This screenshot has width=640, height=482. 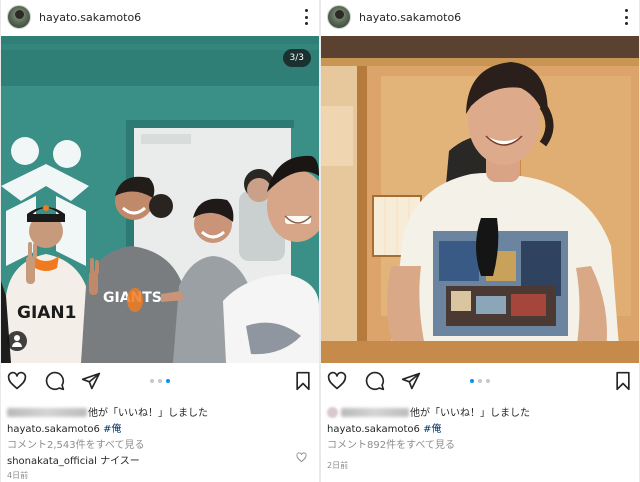 I want to click on comment-username: shonakata_official, so click(x=52, y=461).